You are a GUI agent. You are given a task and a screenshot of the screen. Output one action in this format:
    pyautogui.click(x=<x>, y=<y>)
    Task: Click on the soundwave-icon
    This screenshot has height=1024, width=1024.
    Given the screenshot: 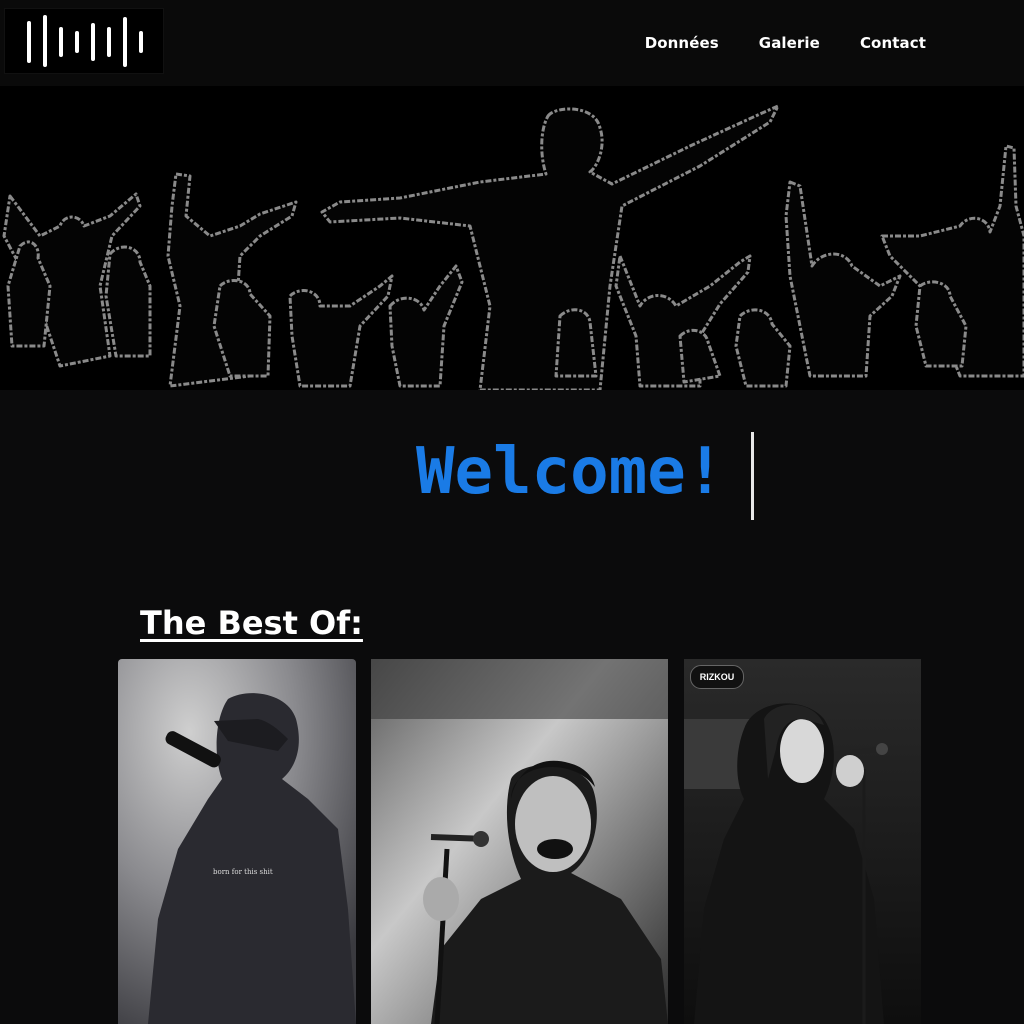 What is the action you would take?
    pyautogui.click(x=85, y=41)
    